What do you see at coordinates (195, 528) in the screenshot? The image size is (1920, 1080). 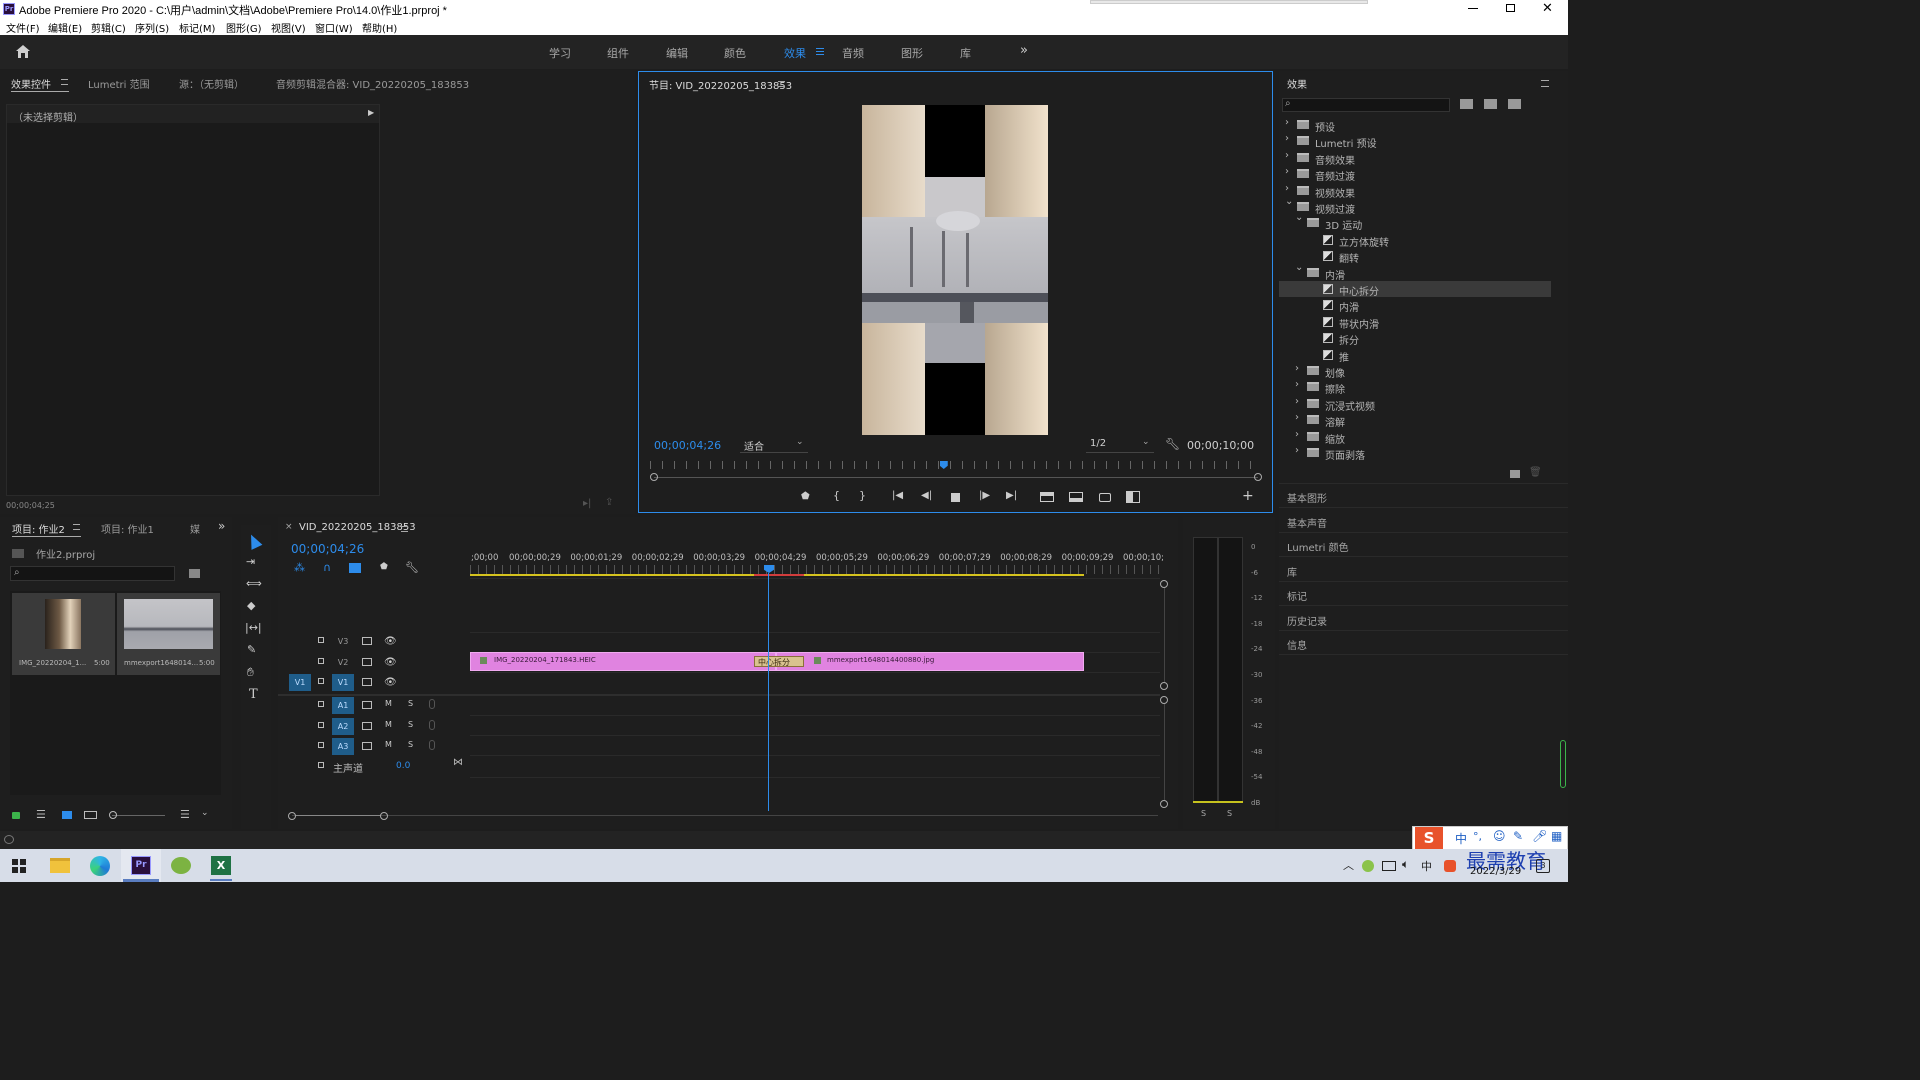 I see `tab-media-browser: 媒` at bounding box center [195, 528].